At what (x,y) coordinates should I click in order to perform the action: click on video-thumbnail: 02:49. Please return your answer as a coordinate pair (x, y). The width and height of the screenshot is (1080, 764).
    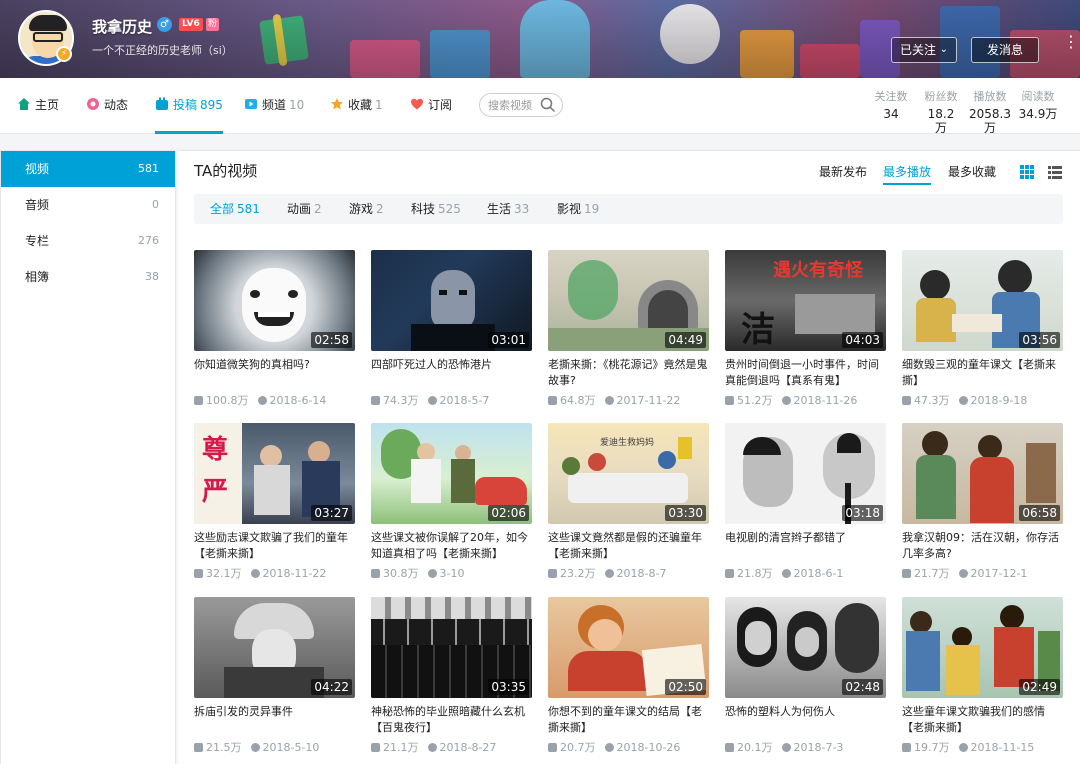
    Looking at the image, I should click on (982, 647).